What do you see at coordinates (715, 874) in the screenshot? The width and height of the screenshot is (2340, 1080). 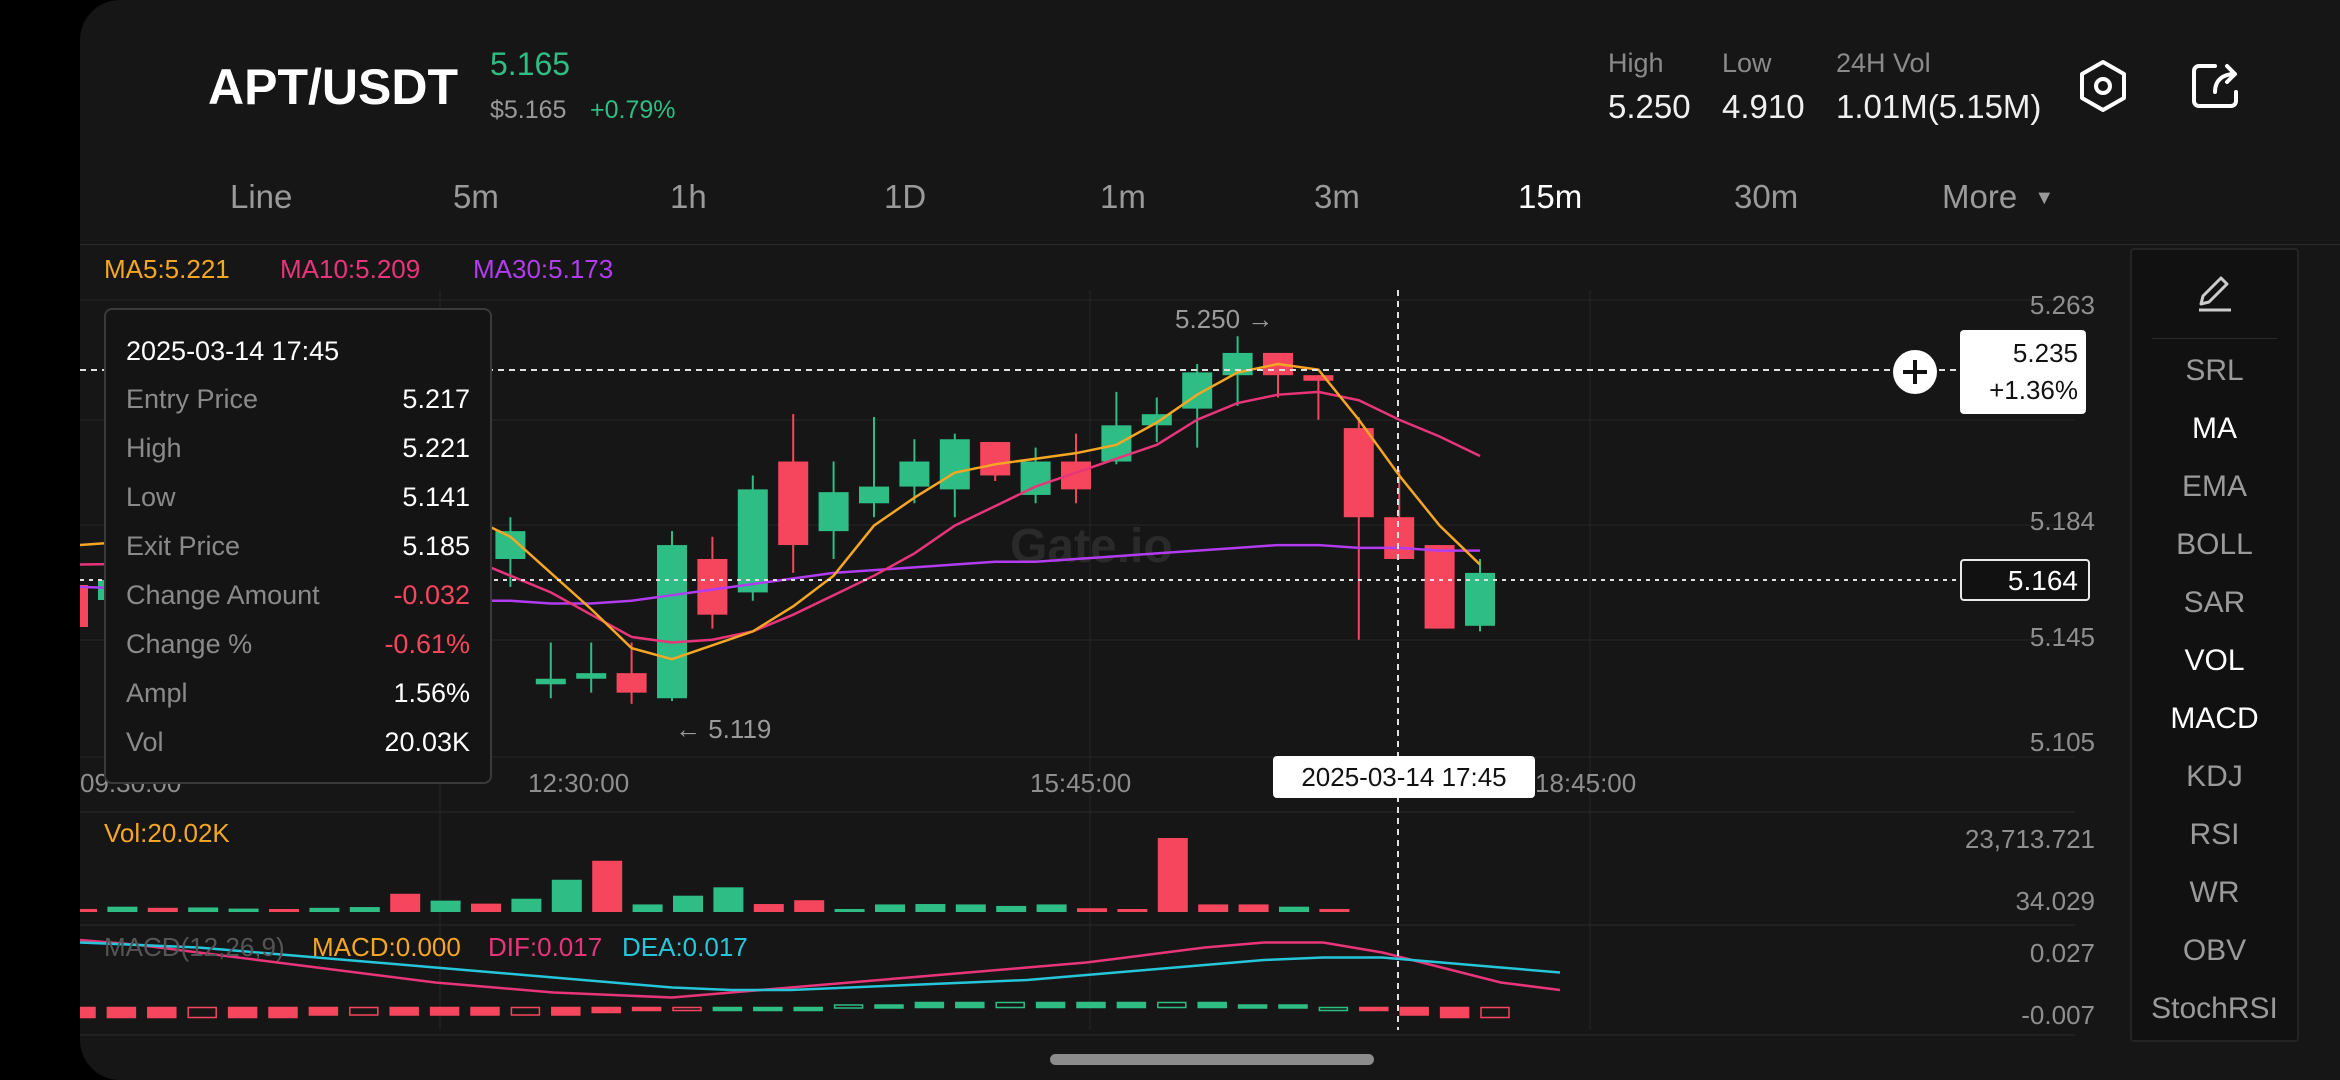 I see `volume-bars-group` at bounding box center [715, 874].